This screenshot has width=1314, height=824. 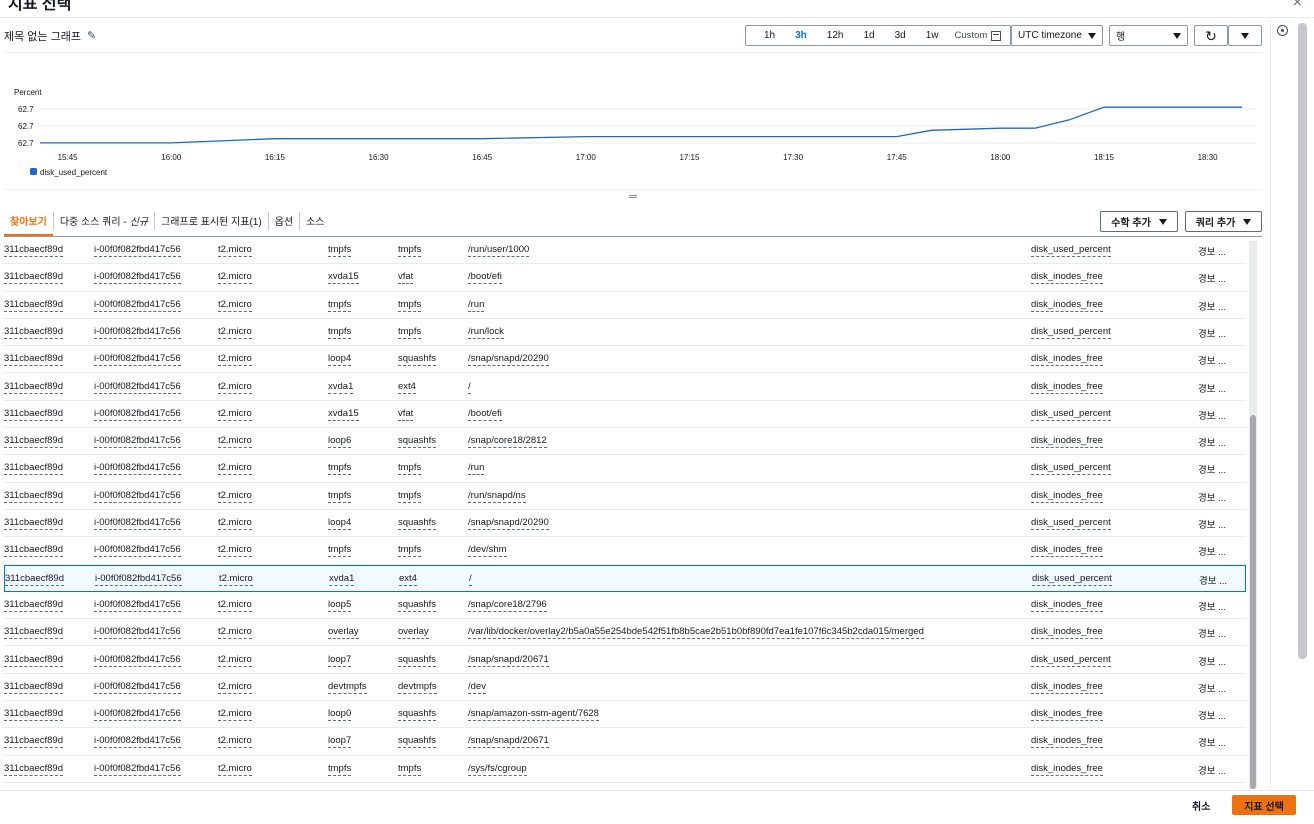 What do you see at coordinates (497, 769) in the screenshot?
I see `path-cell: /sys/fs/cgroup` at bounding box center [497, 769].